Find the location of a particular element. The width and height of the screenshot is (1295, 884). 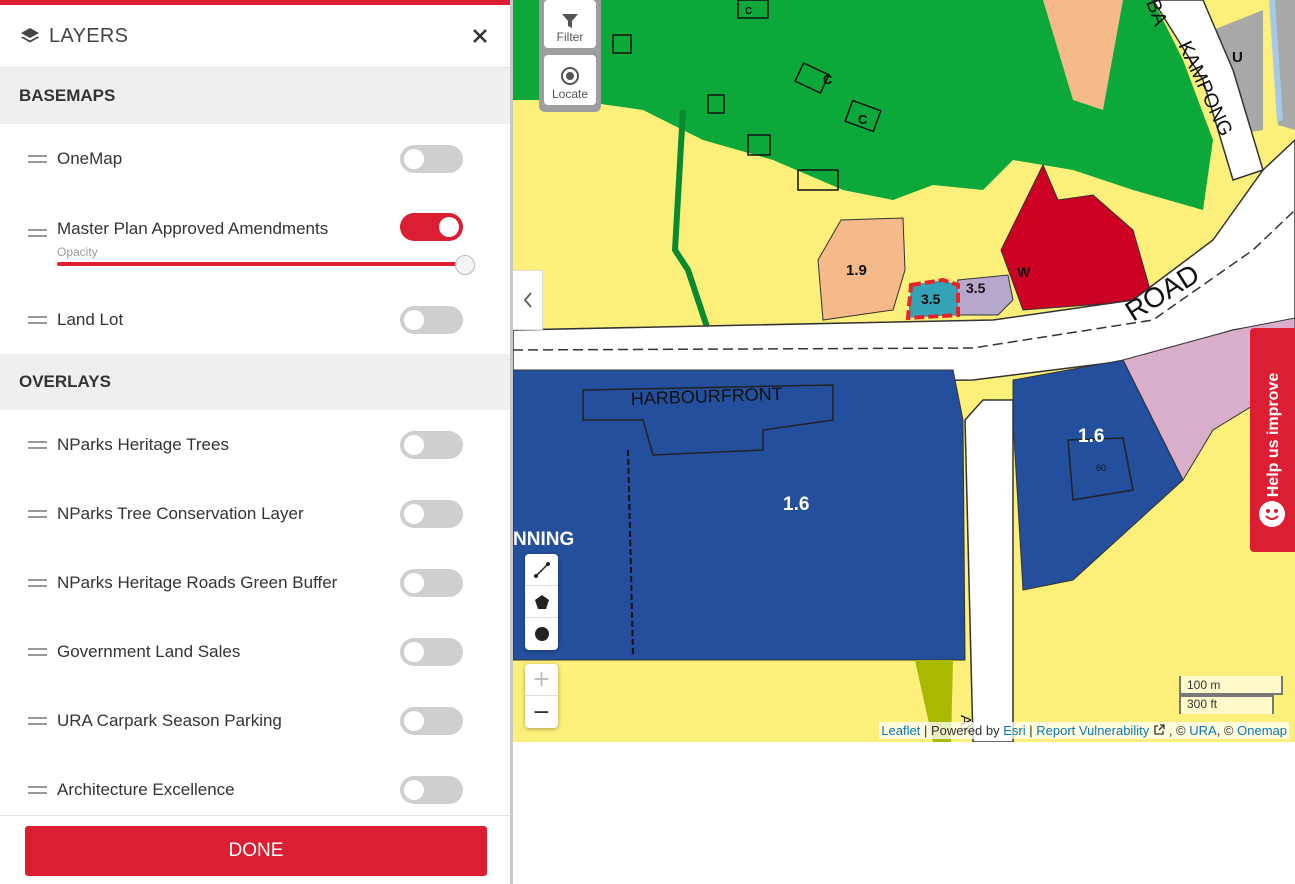

overlays-heading: OVERLAYS is located at coordinates (255, 382).